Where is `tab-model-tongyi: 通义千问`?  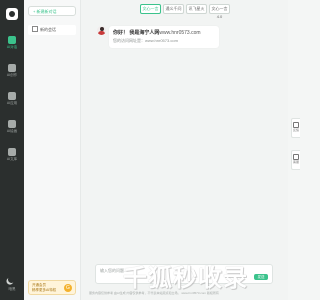 tab-model-tongyi: 通义千问 is located at coordinates (173, 9).